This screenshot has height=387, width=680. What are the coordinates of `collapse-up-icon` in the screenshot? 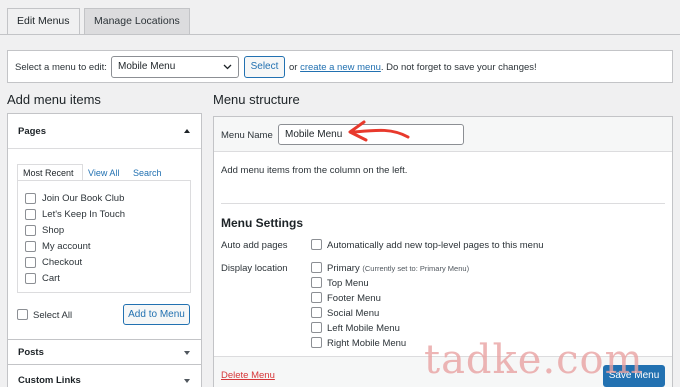 It's located at (187, 131).